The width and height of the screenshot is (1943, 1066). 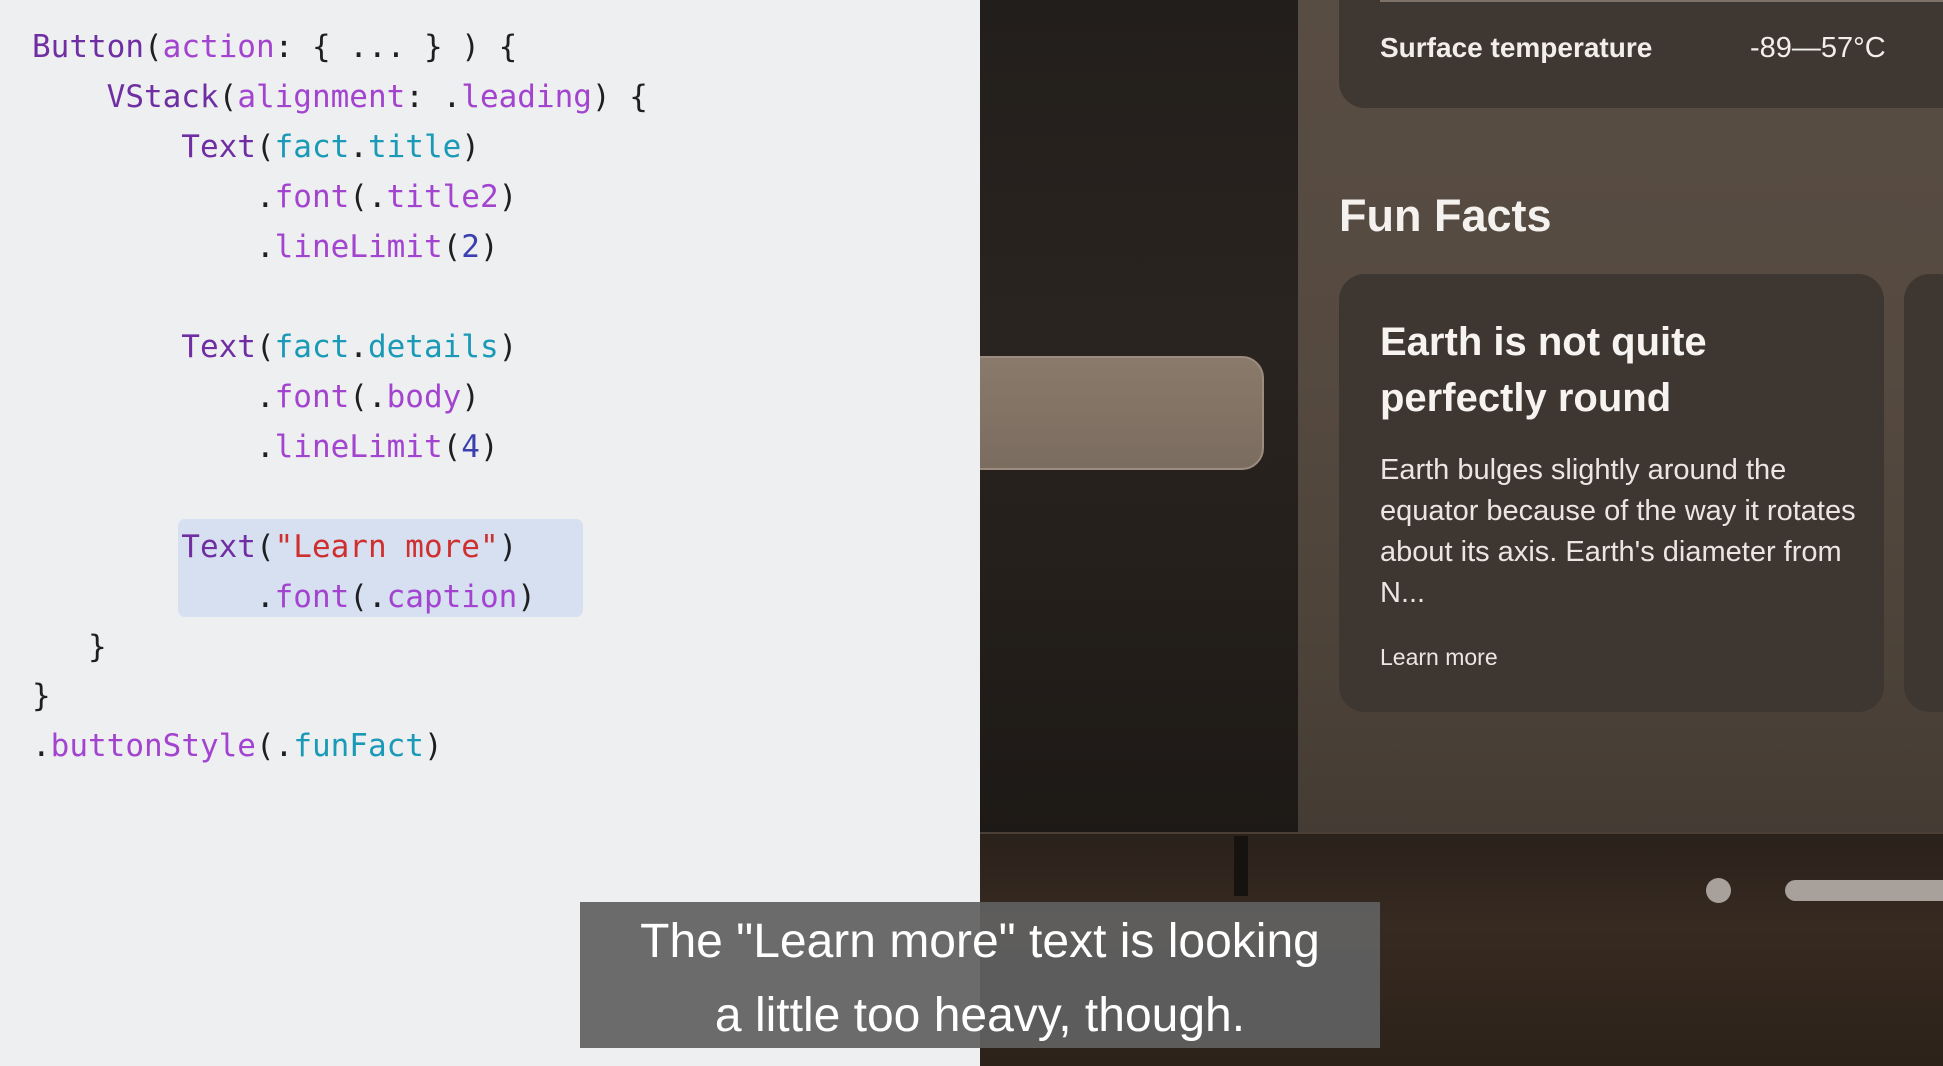 I want to click on code-token: alignment, so click(x=321, y=97).